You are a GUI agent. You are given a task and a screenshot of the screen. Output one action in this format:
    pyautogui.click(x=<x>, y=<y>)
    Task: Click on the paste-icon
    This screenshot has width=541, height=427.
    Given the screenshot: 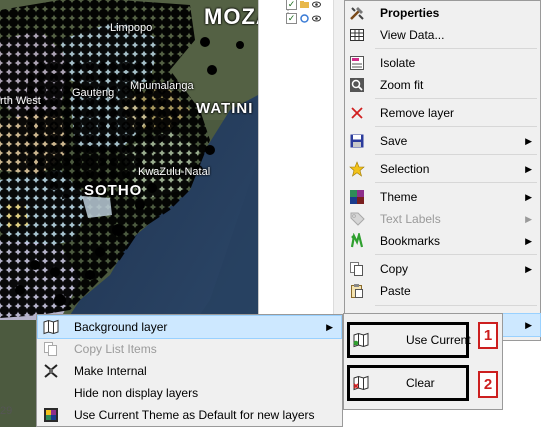 What is the action you would take?
    pyautogui.click(x=357, y=291)
    